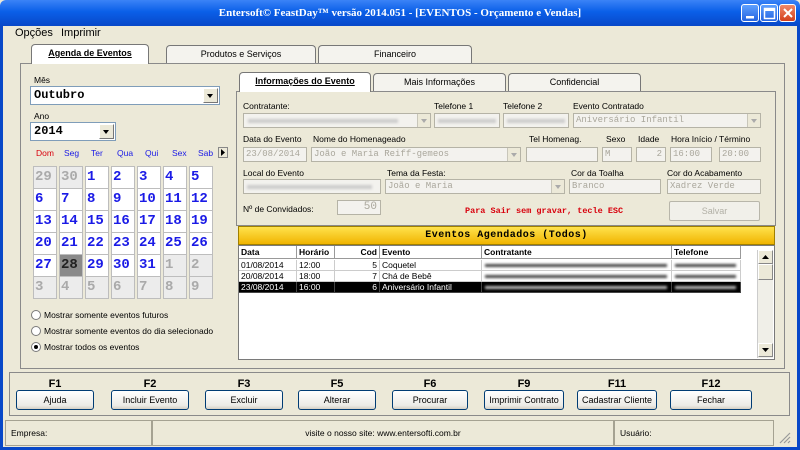 This screenshot has height=450, width=800. I want to click on telefone1-field, so click(467, 120).